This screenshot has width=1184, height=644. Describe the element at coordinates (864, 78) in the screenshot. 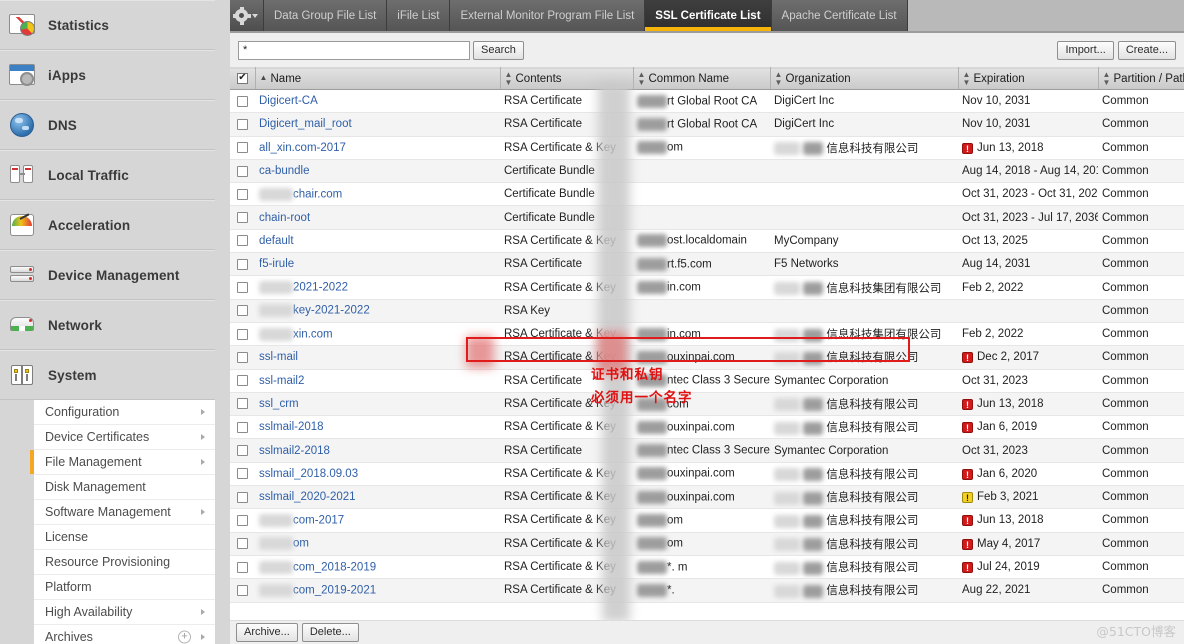

I see `column-header-organization: Organization` at that location.